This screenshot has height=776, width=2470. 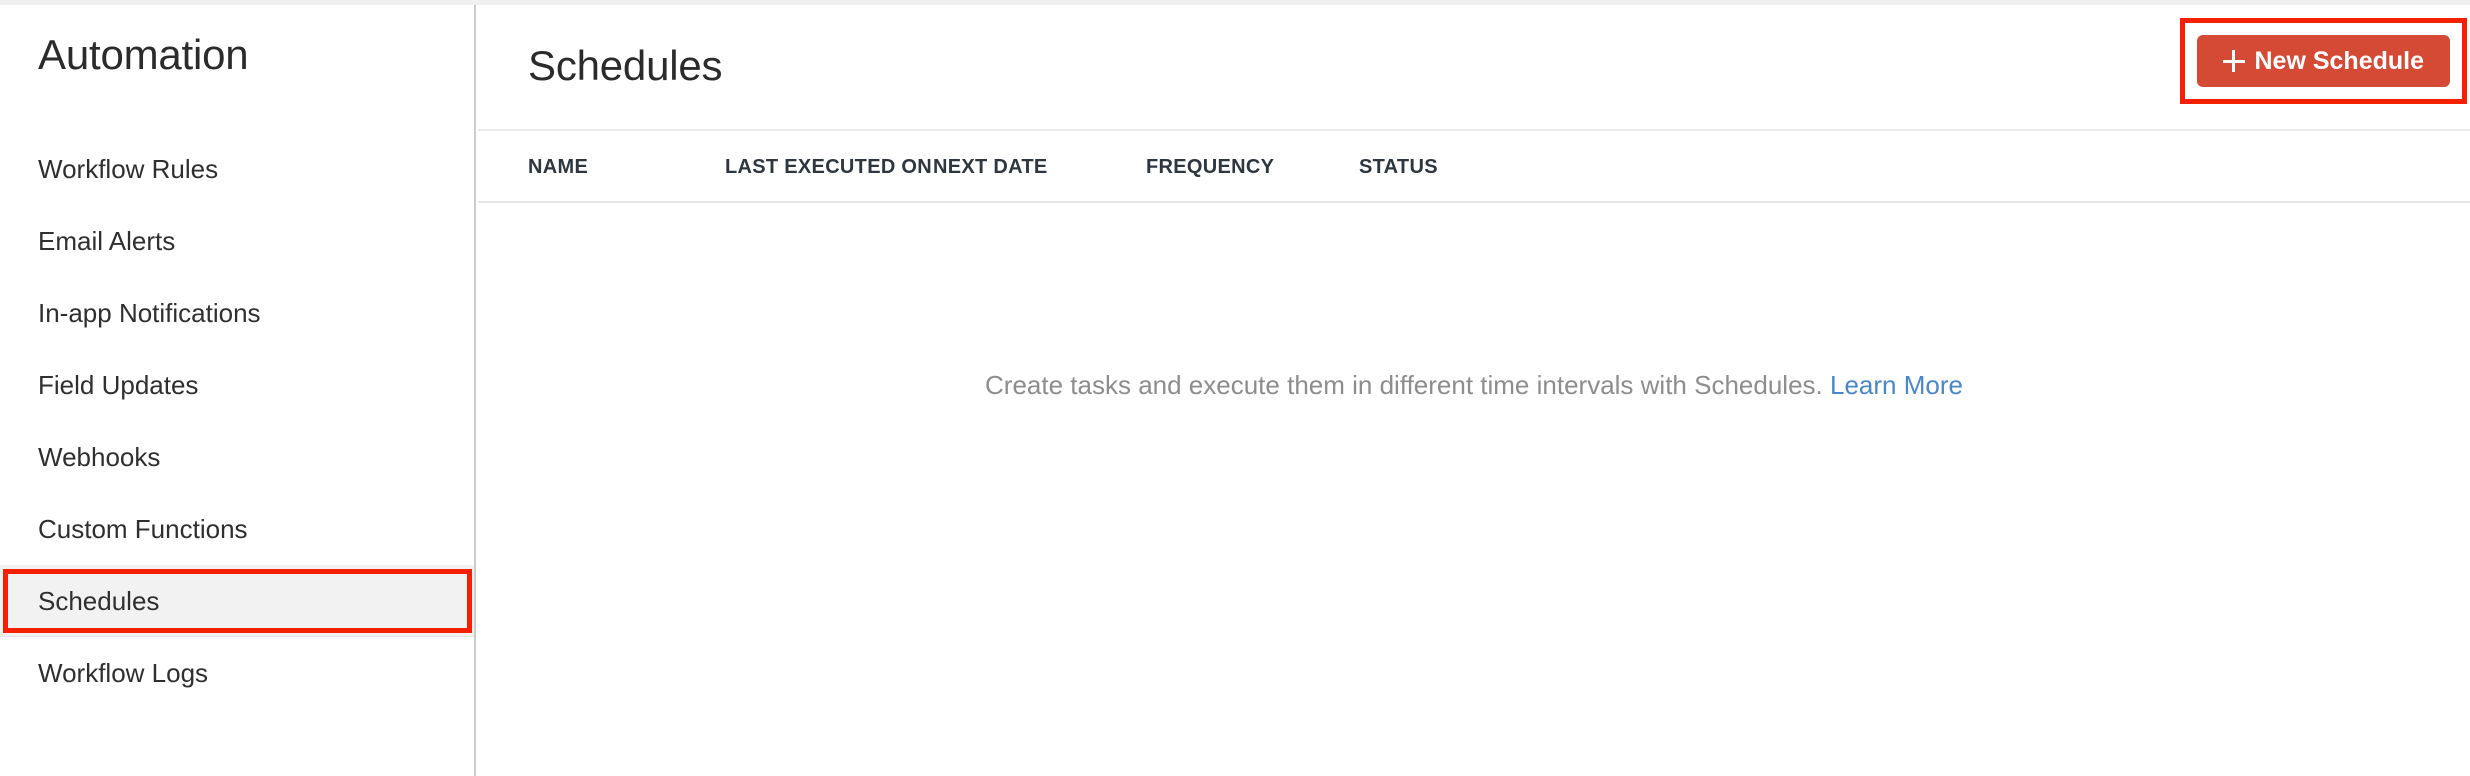 What do you see at coordinates (237, 169) in the screenshot?
I see `sidebar-item-workflow-rules: Workflow Rules` at bounding box center [237, 169].